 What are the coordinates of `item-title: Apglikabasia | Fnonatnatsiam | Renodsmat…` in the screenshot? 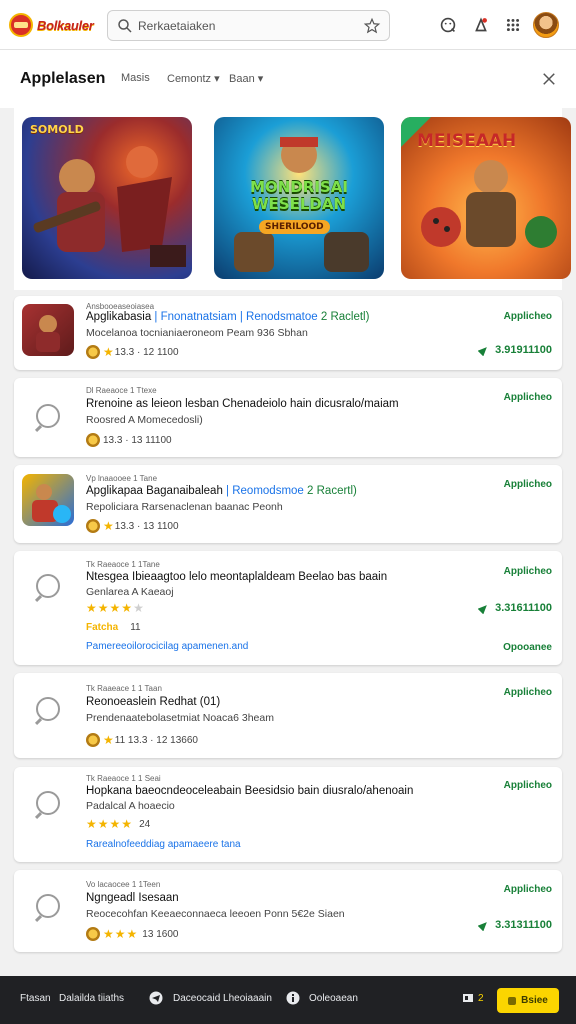 It's located at (227, 317).